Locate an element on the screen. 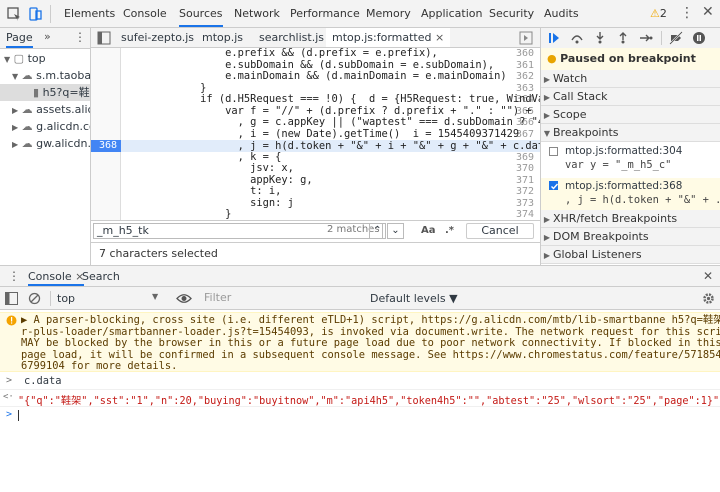 The image size is (720, 492). tab-performance: Performance is located at coordinates (325, 13).